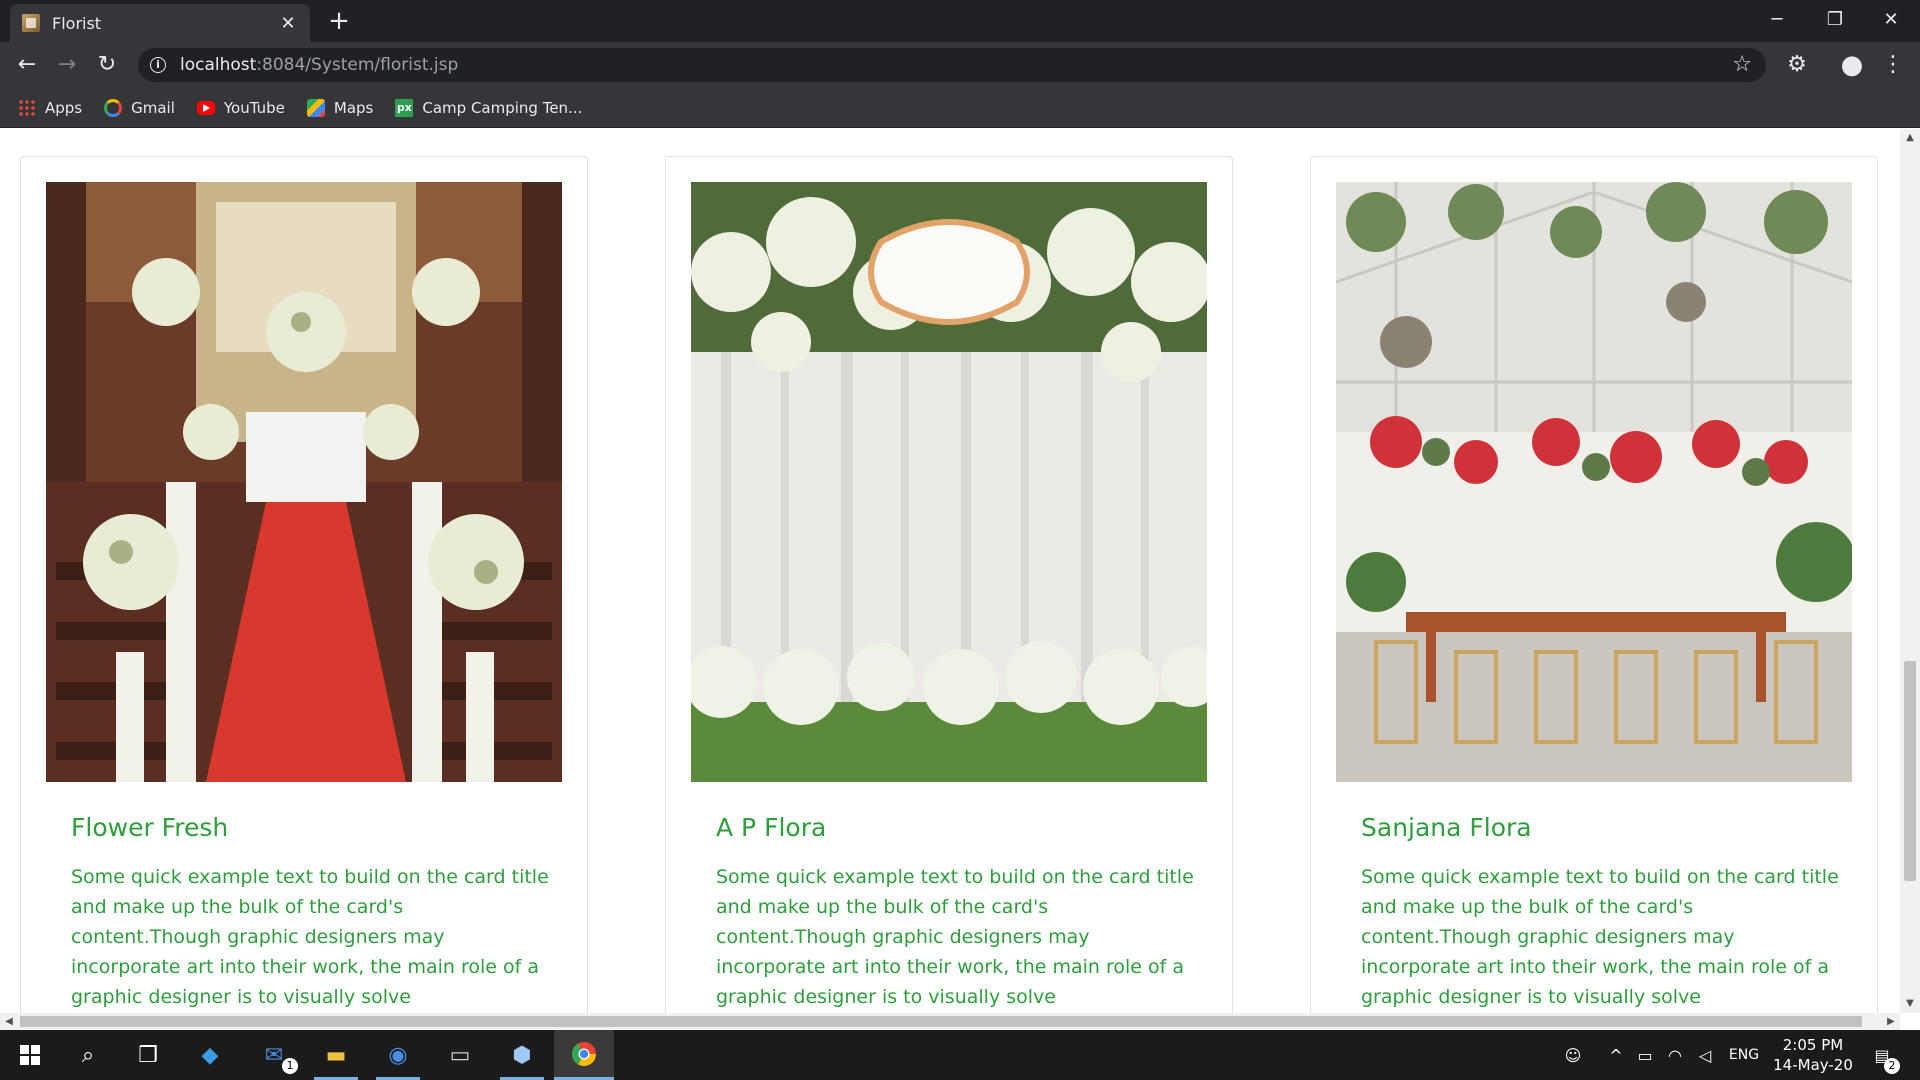  What do you see at coordinates (336, 1055) in the screenshot?
I see `file-explorer-icon: ▬` at bounding box center [336, 1055].